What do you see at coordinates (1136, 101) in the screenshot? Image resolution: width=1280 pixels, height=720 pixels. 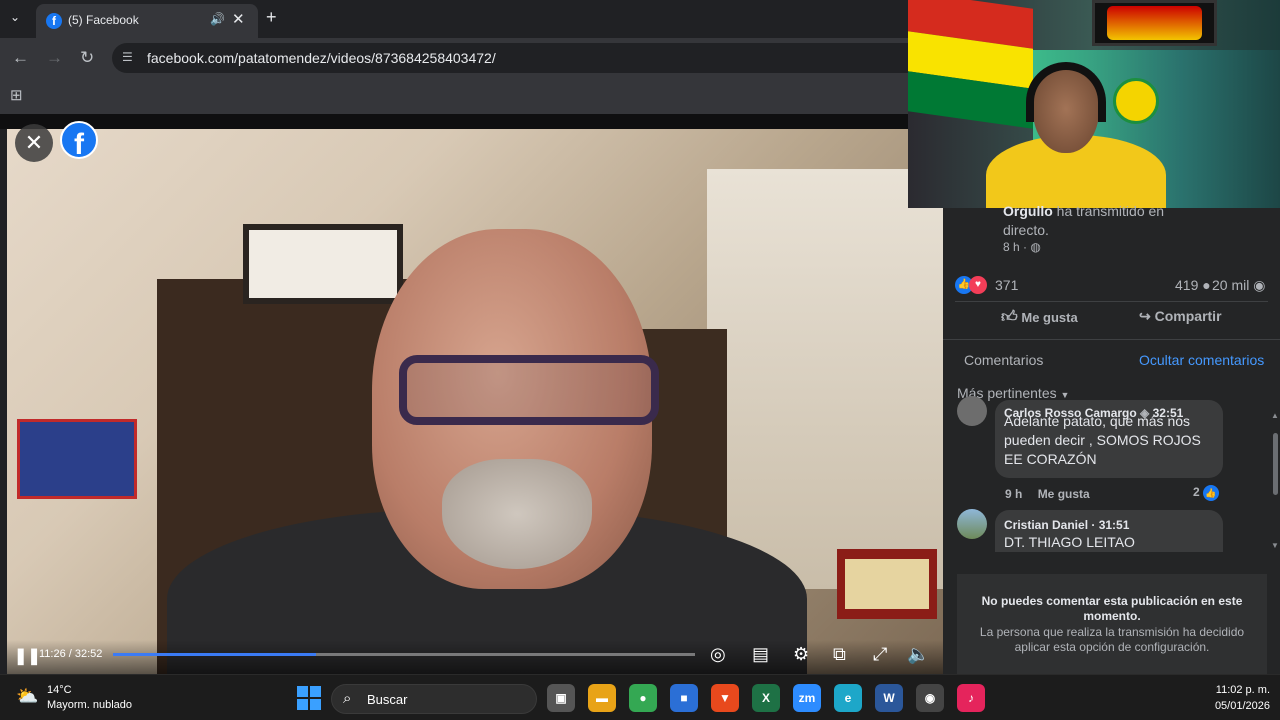 I see `webcam-crest-badge` at bounding box center [1136, 101].